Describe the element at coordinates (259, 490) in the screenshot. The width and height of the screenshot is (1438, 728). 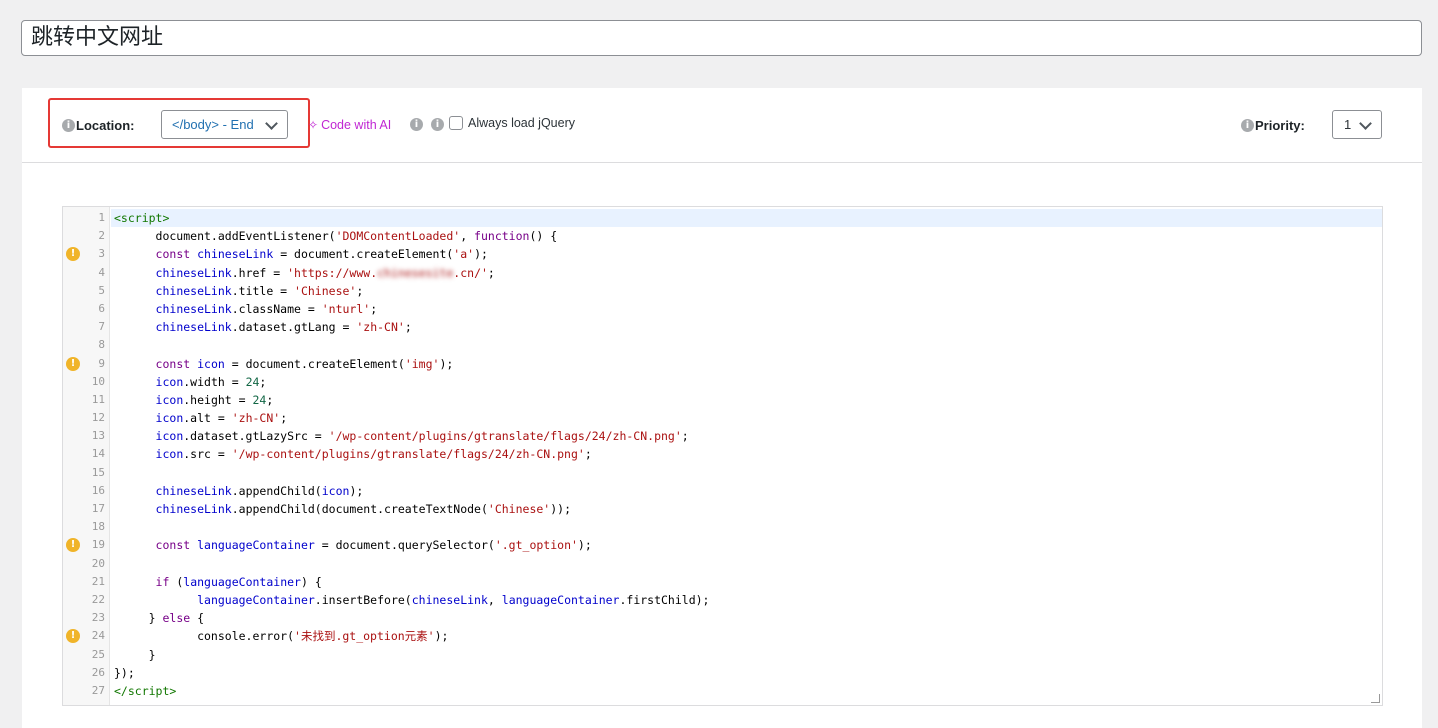
I see `code-text: chineseLink.appendChild(icon);` at that location.